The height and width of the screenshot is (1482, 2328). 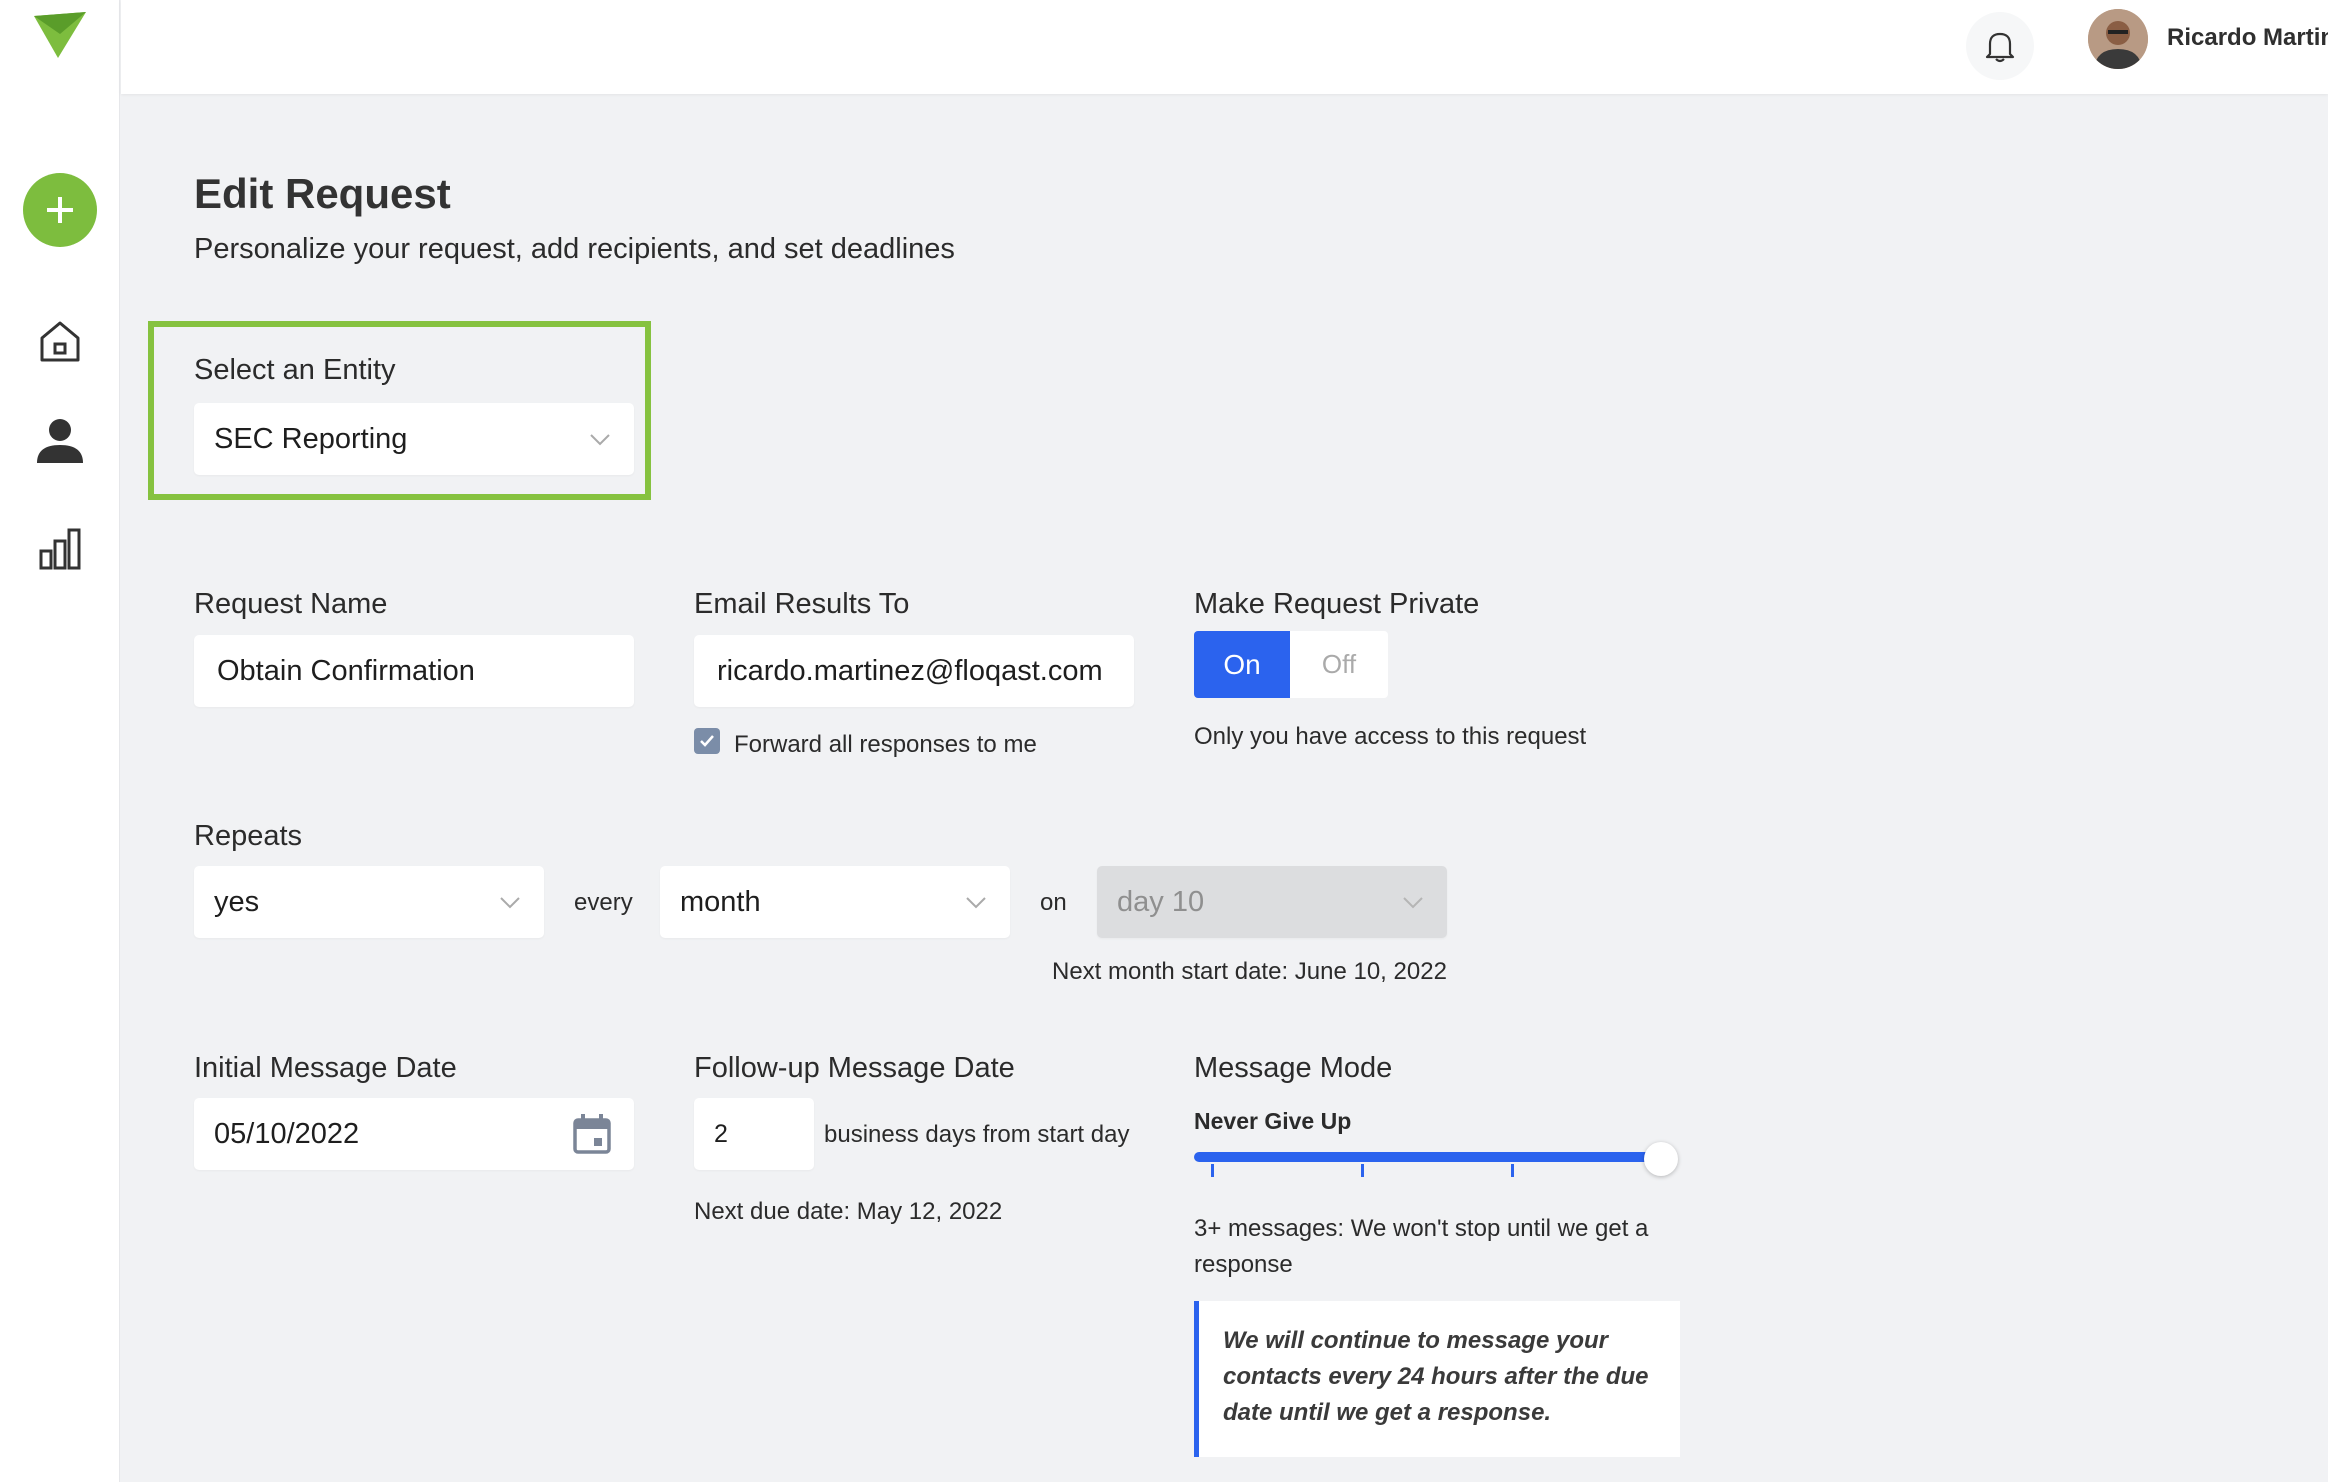 What do you see at coordinates (60, 36) in the screenshot?
I see `floqast-logo-icon` at bounding box center [60, 36].